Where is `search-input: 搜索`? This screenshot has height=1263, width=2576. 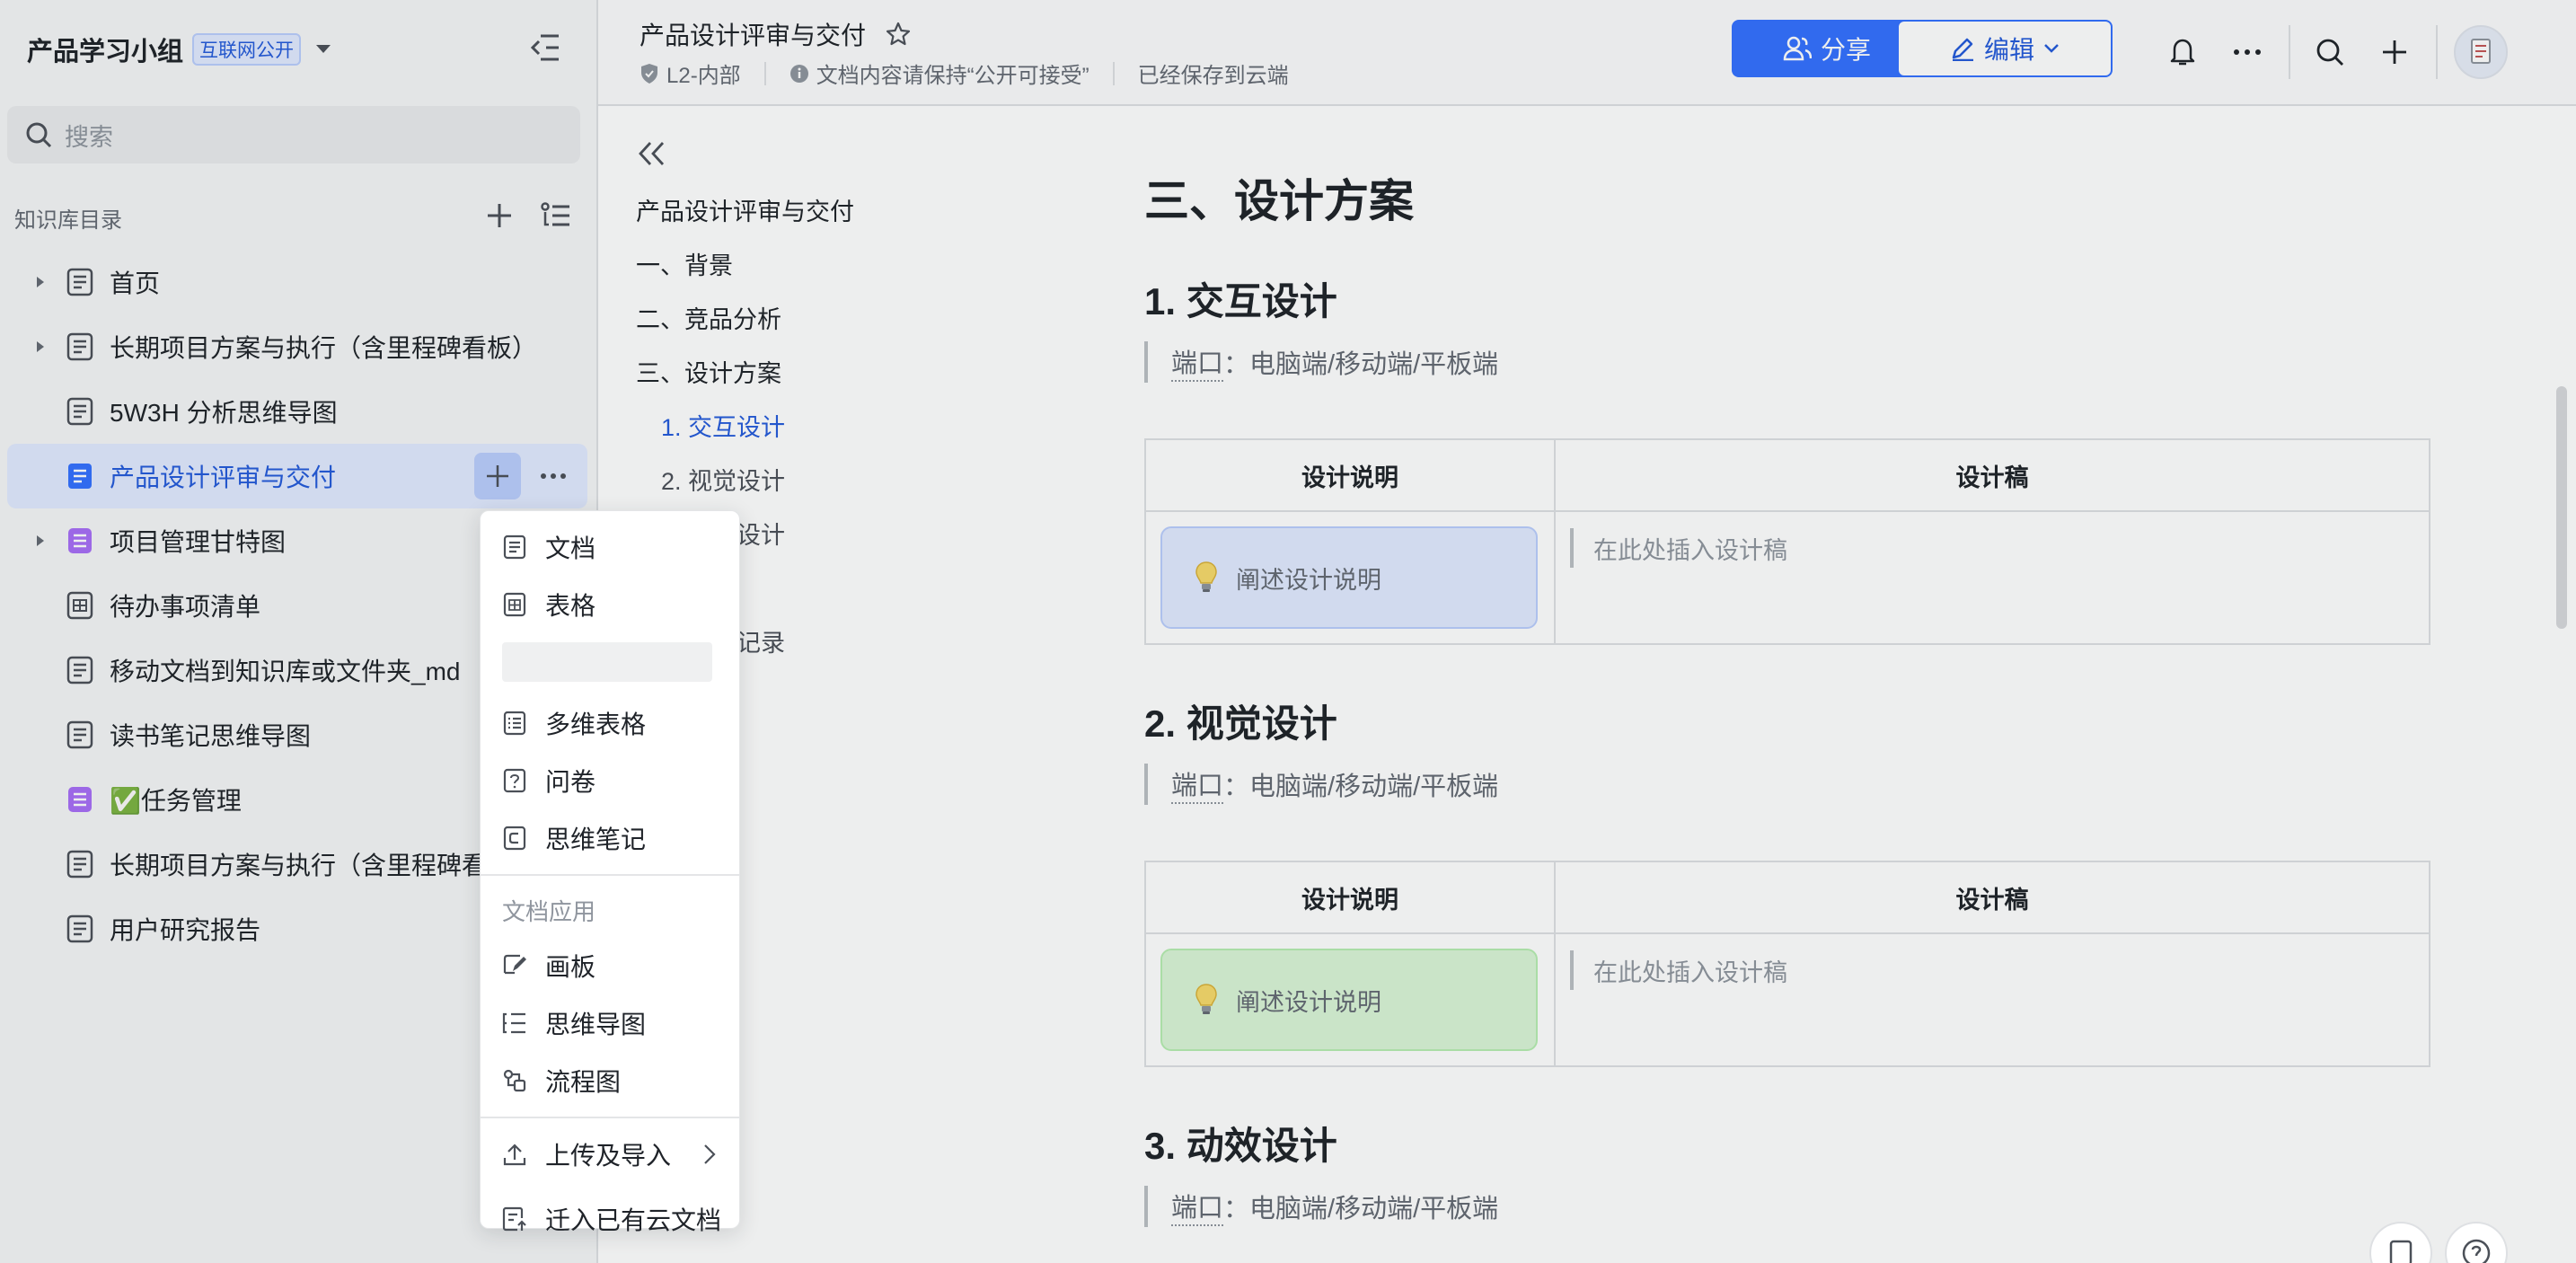
search-input: 搜索 is located at coordinates (293, 134).